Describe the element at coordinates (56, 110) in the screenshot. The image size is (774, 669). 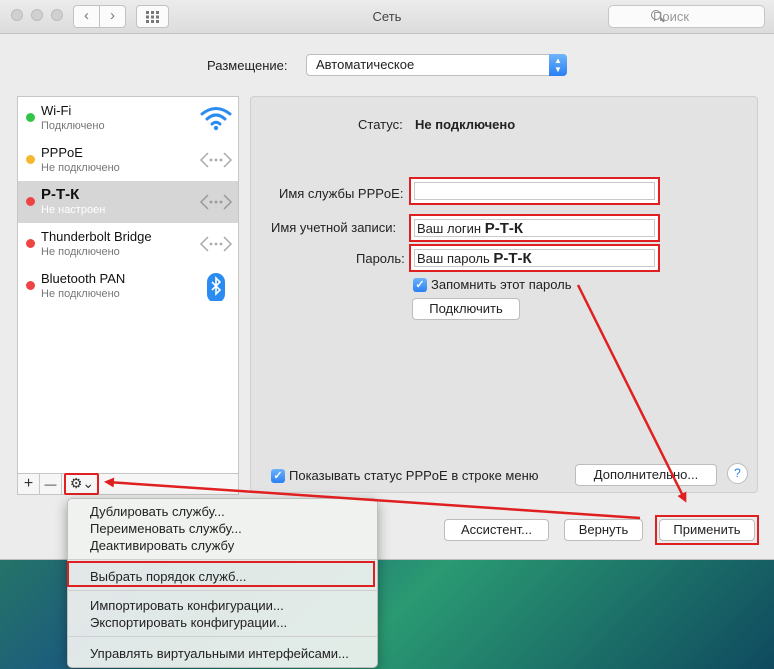
I see `service-name: Wi-Fi` at that location.